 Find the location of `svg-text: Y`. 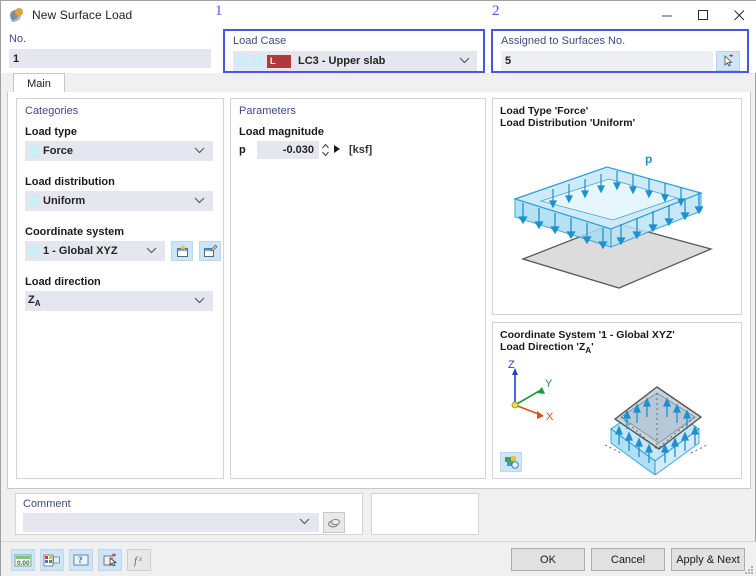

svg-text: Y is located at coordinates (549, 384).